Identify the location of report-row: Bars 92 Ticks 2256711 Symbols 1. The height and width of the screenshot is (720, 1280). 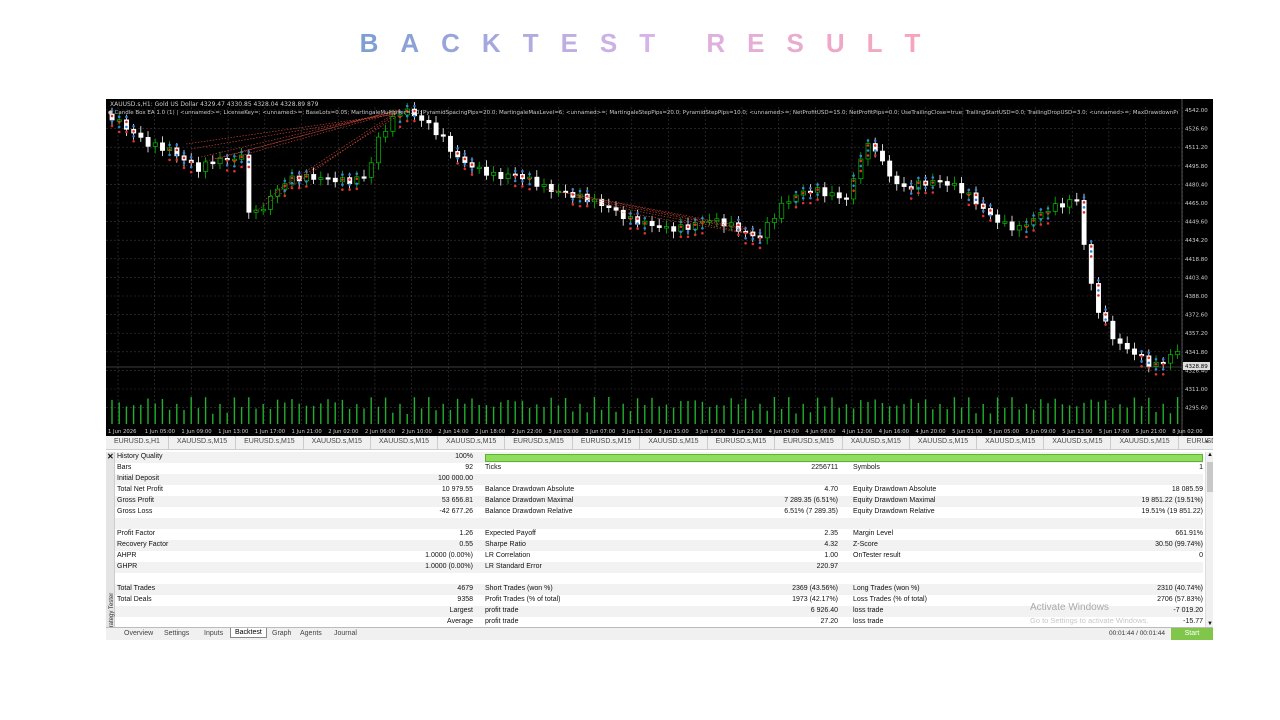
(659, 468).